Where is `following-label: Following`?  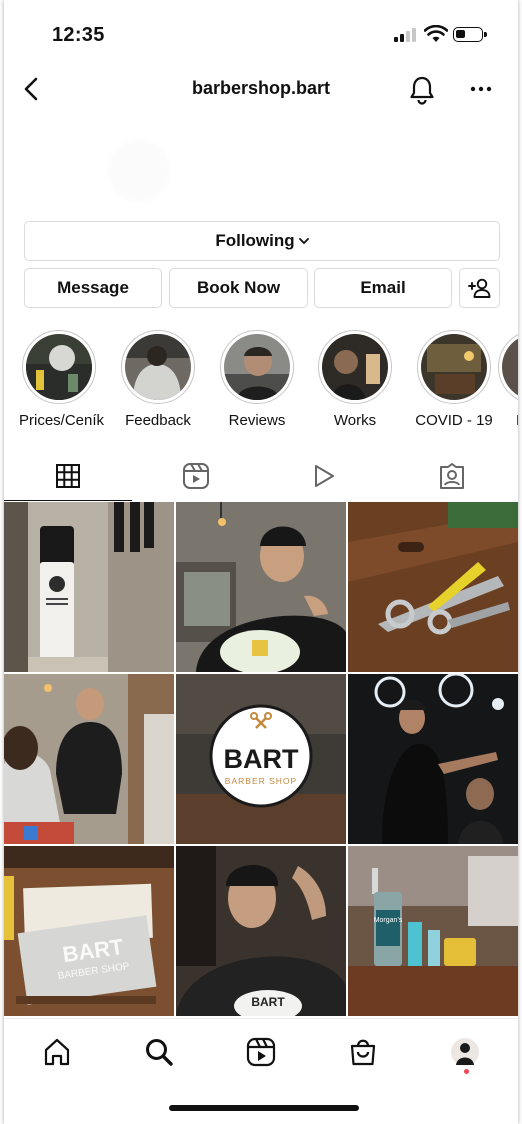
following-label: Following is located at coordinates (255, 240).